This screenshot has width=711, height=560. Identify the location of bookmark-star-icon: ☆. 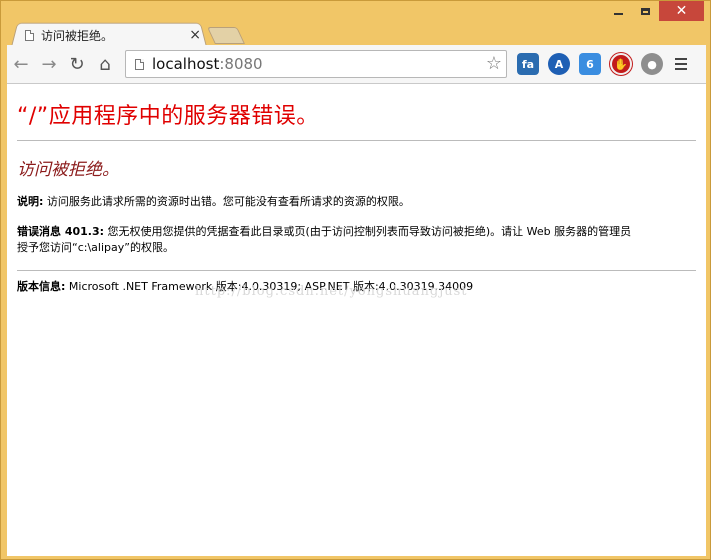
(494, 63).